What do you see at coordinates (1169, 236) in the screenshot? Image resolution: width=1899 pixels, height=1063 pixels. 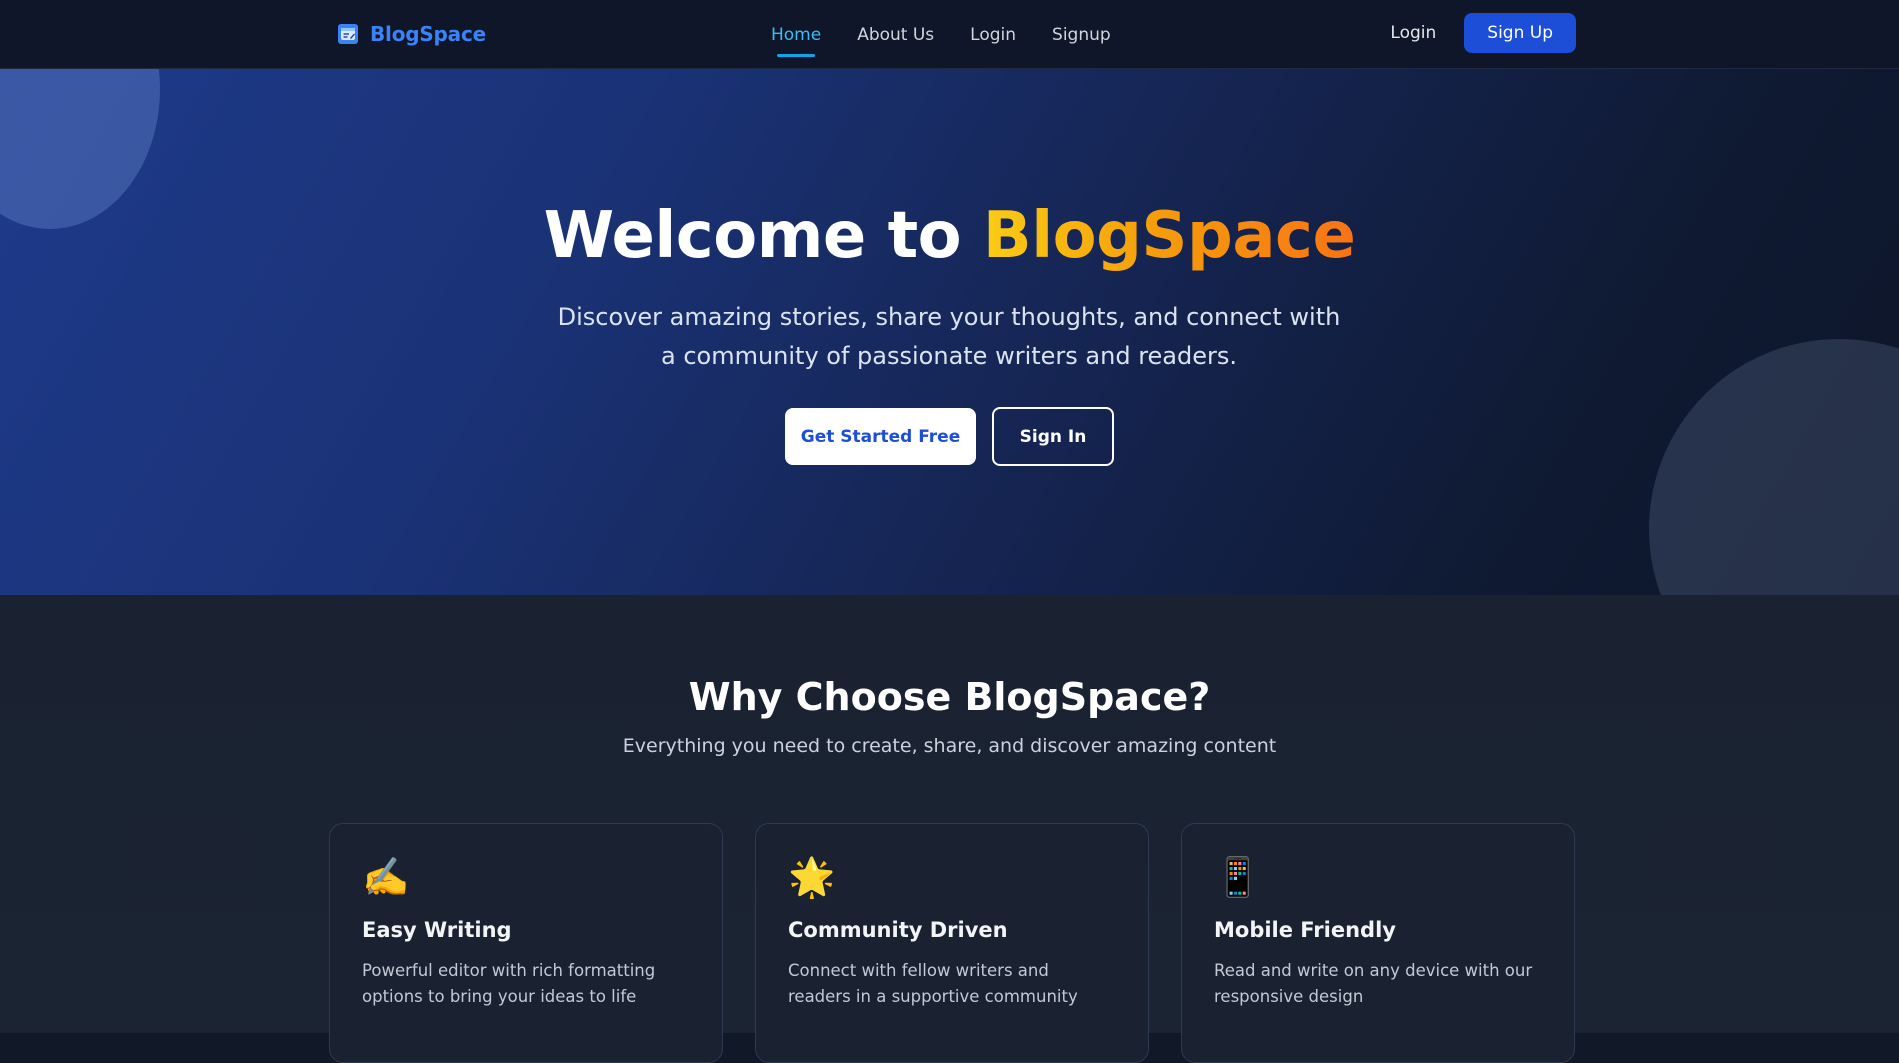 I see `hero-title-accent: BlogSpace` at bounding box center [1169, 236].